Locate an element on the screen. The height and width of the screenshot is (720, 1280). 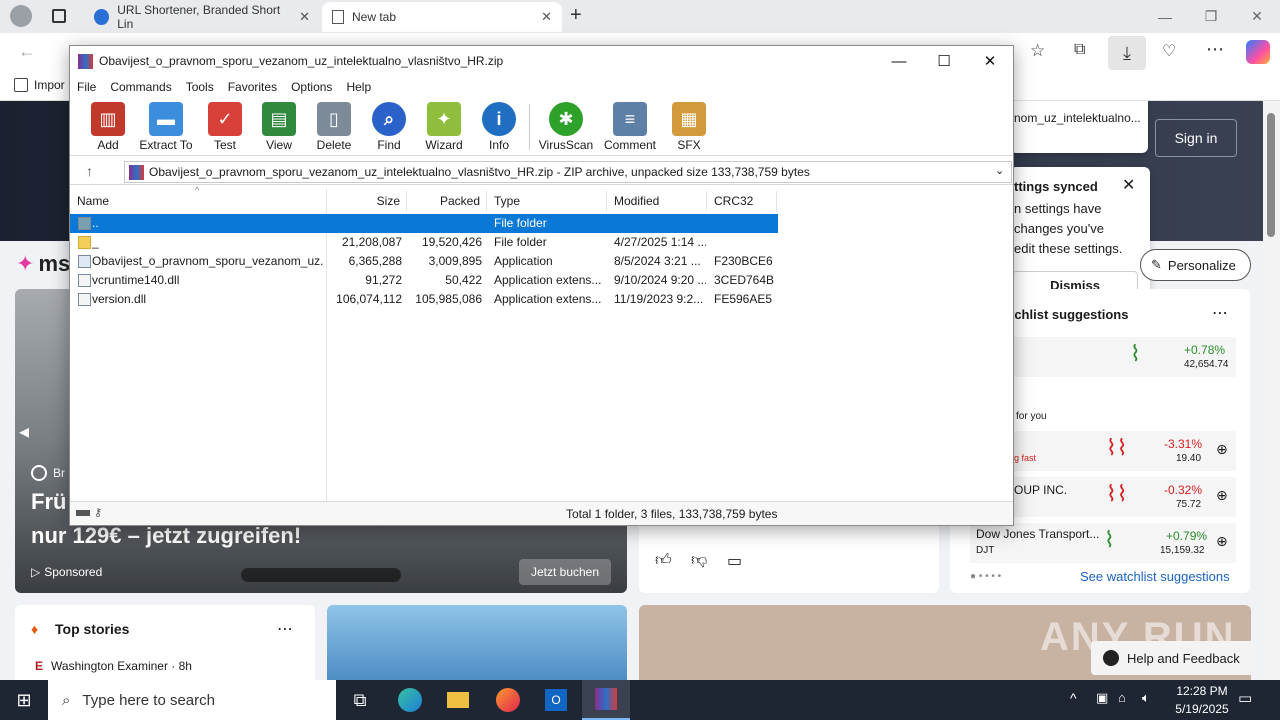
tool-sfx: ▦ SFX is located at coordinates (689, 127).